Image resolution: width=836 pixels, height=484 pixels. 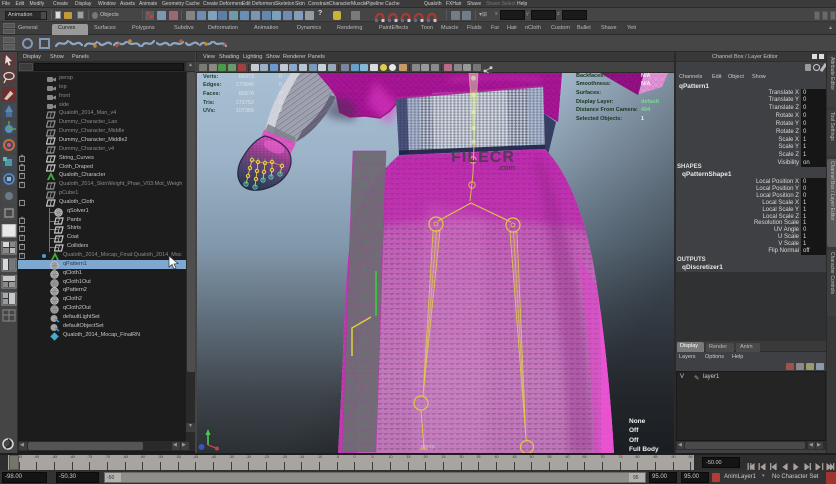 What do you see at coordinates (506, 167) in the screenshot?
I see `svg-text: .com` at bounding box center [506, 167].